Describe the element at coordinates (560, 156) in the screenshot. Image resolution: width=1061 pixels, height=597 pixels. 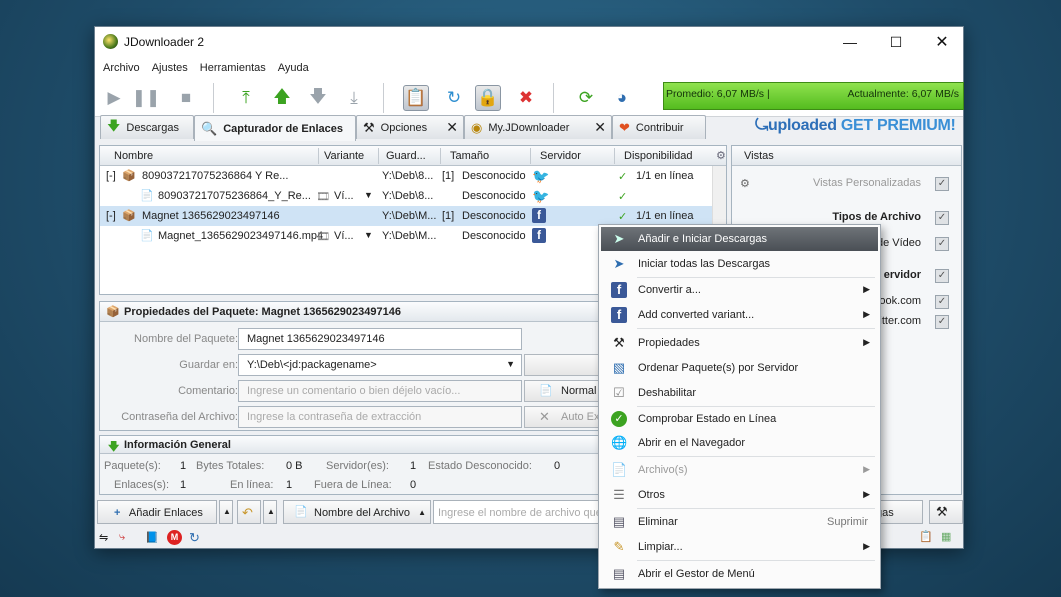
I see `column-servidor: Servidor` at that location.